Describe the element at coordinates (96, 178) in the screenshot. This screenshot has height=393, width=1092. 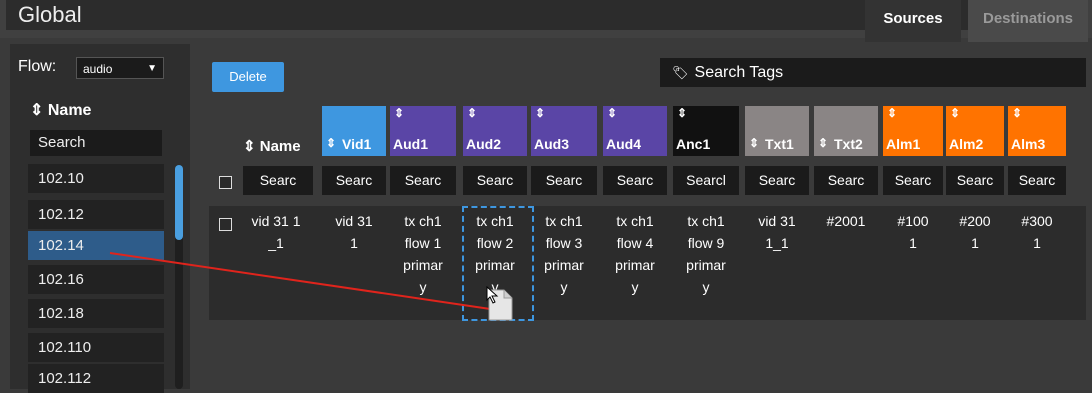
I see `sidebar-item: 102.10` at that location.